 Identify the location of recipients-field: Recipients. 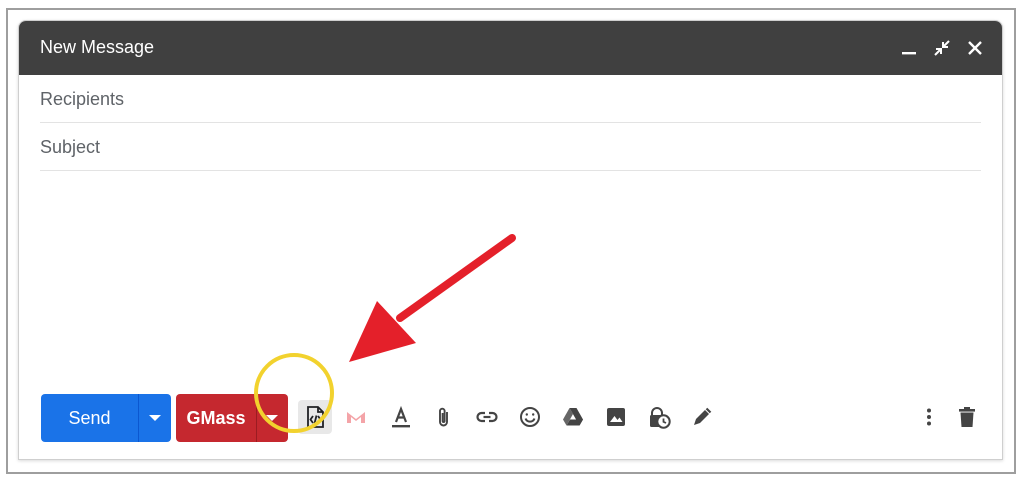
(510, 99).